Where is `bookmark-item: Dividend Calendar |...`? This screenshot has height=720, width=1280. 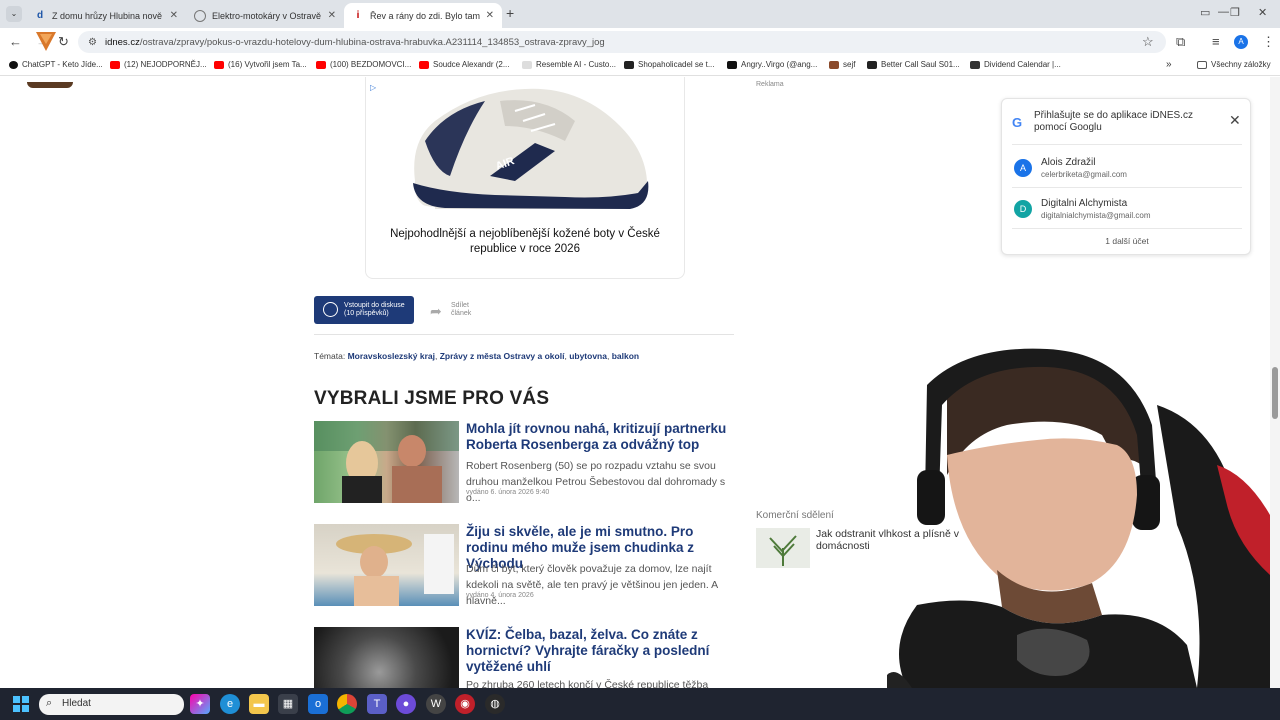 bookmark-item: Dividend Calendar |... is located at coordinates (1015, 64).